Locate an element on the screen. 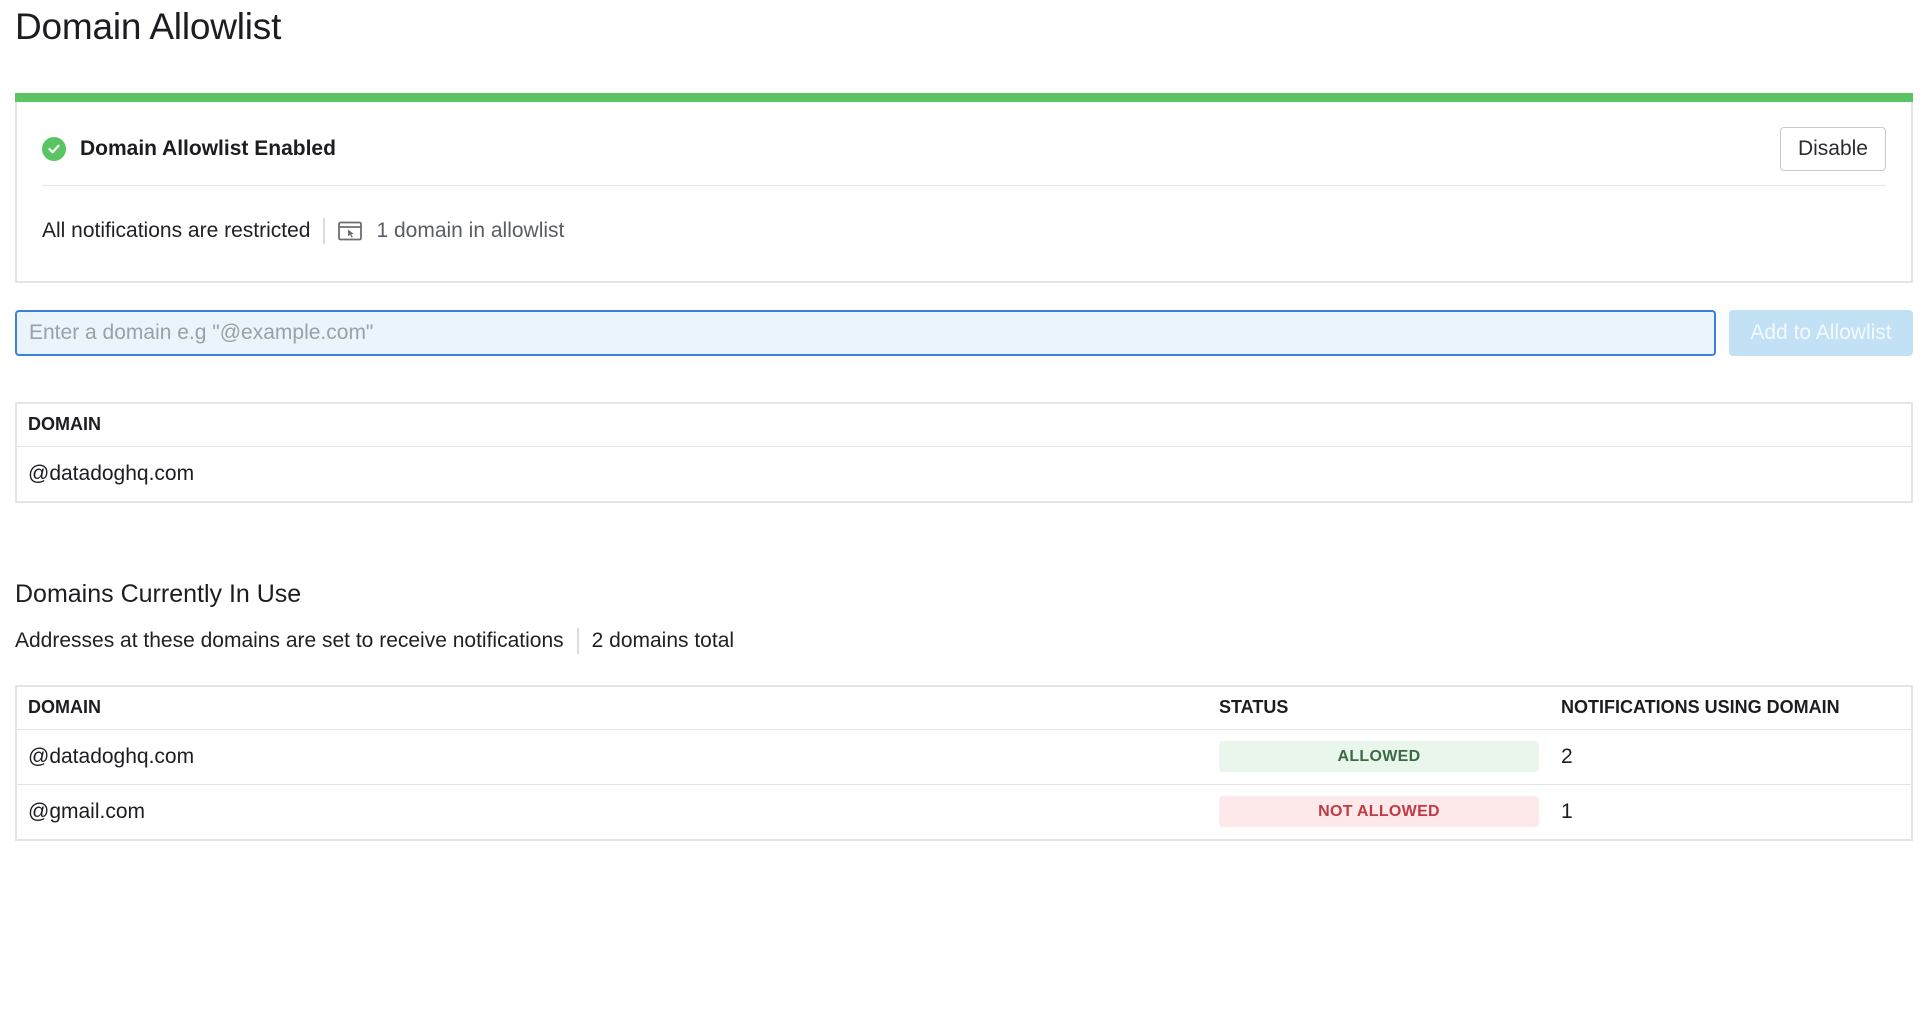 This screenshot has width=1924, height=1018. section-title-domains-in-use: Domains Currently In Use is located at coordinates (158, 594).